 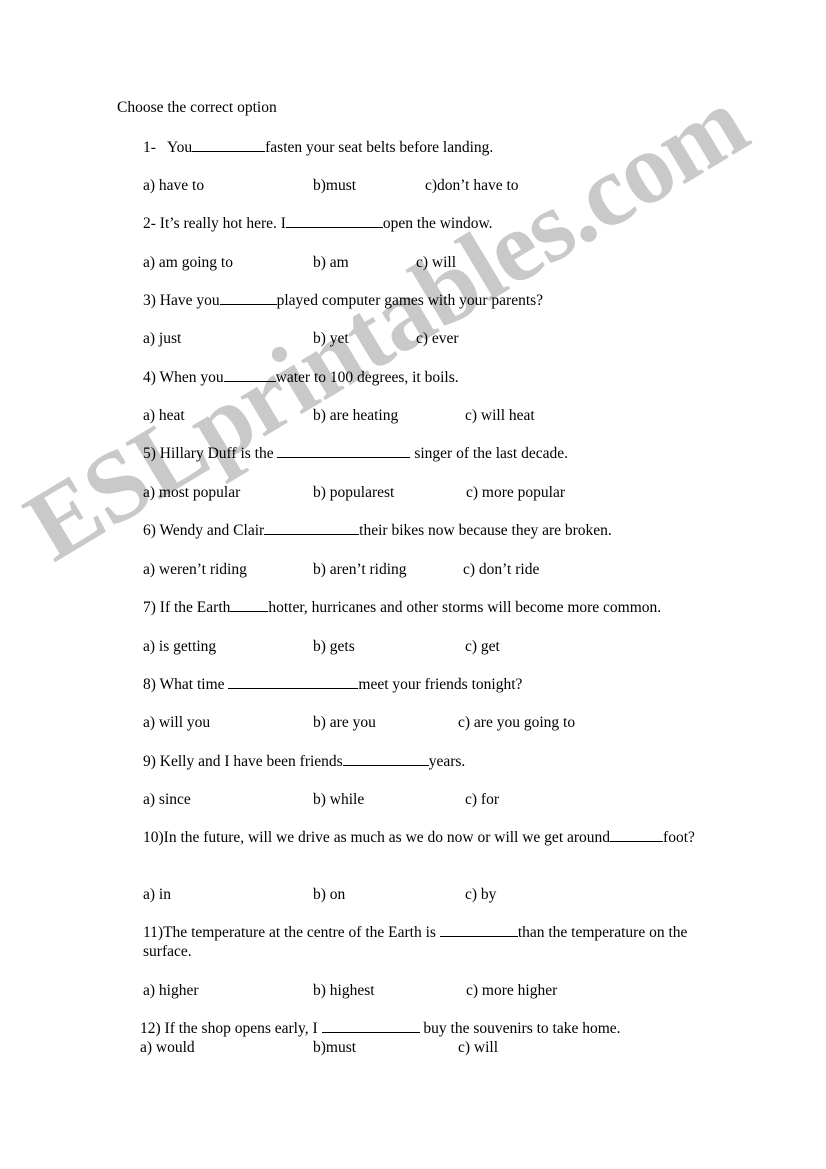 I want to click on question-7-before: If the Earth, so click(x=195, y=607).